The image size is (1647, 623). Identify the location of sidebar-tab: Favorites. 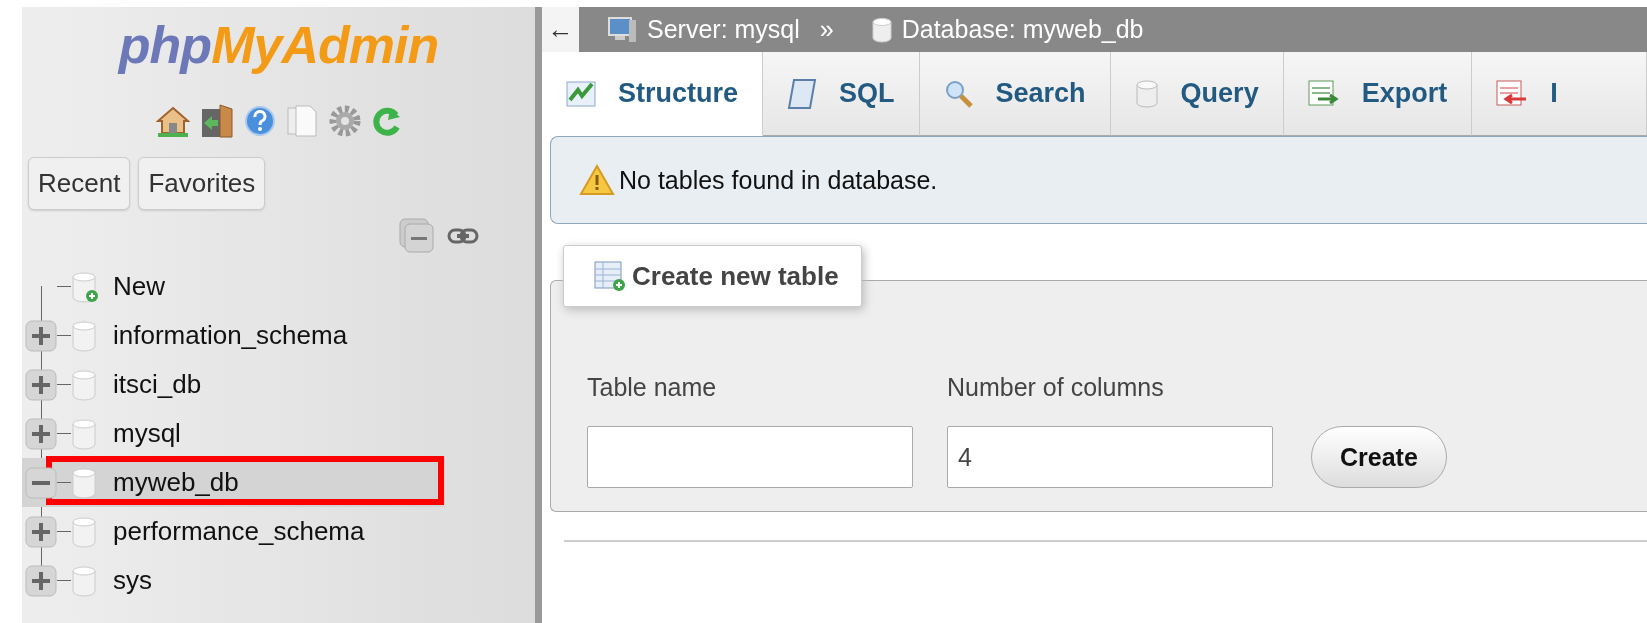
(202, 183).